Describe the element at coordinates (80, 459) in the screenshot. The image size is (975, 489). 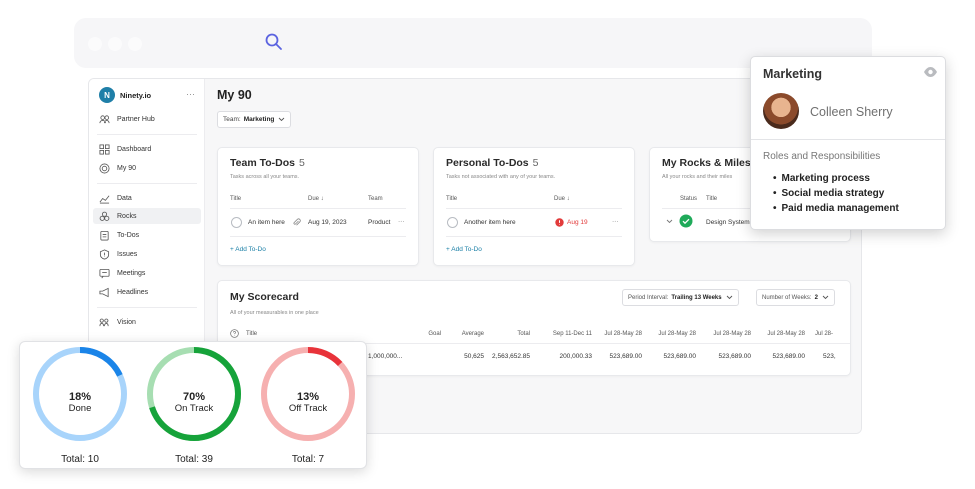
I see `ring-total: Total: 10` at that location.